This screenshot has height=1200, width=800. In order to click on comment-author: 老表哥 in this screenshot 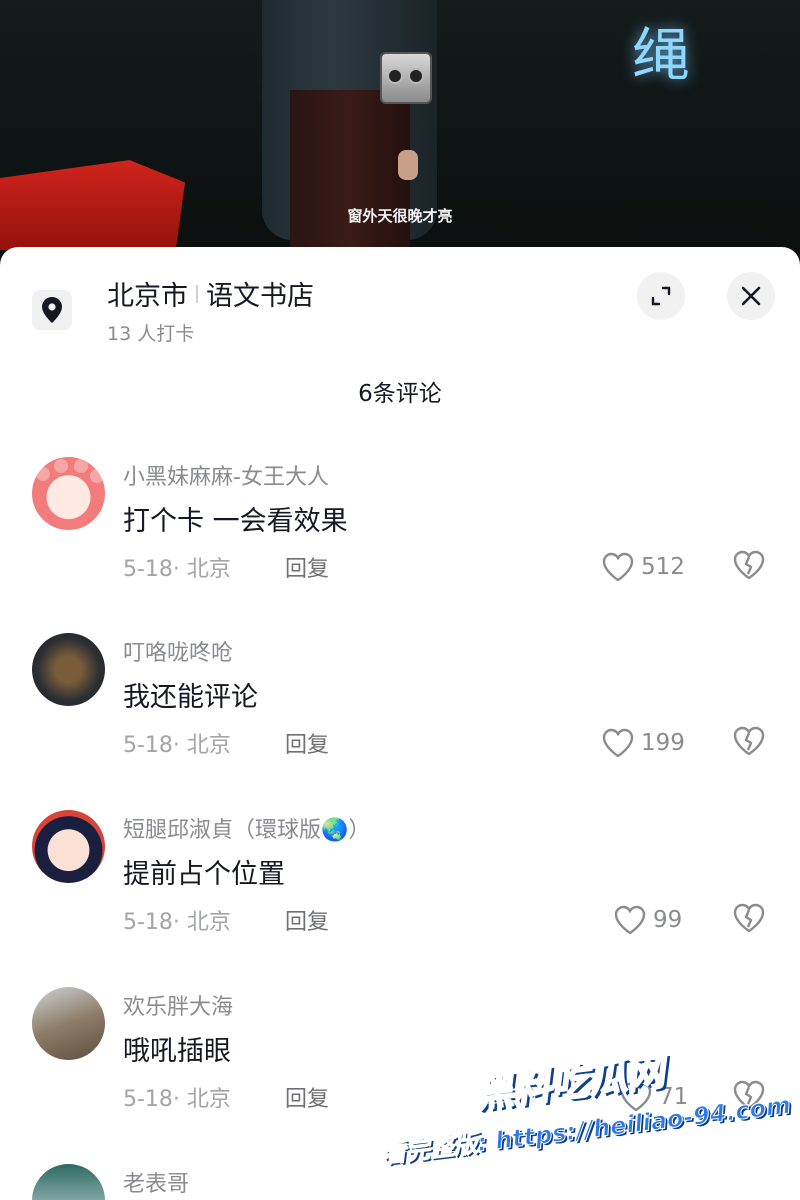, I will do `click(156, 1182)`.